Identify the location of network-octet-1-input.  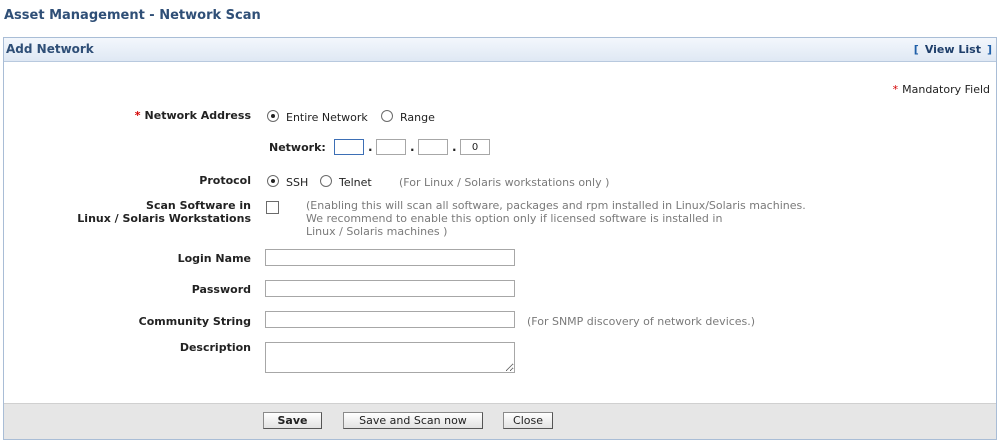
(349, 147).